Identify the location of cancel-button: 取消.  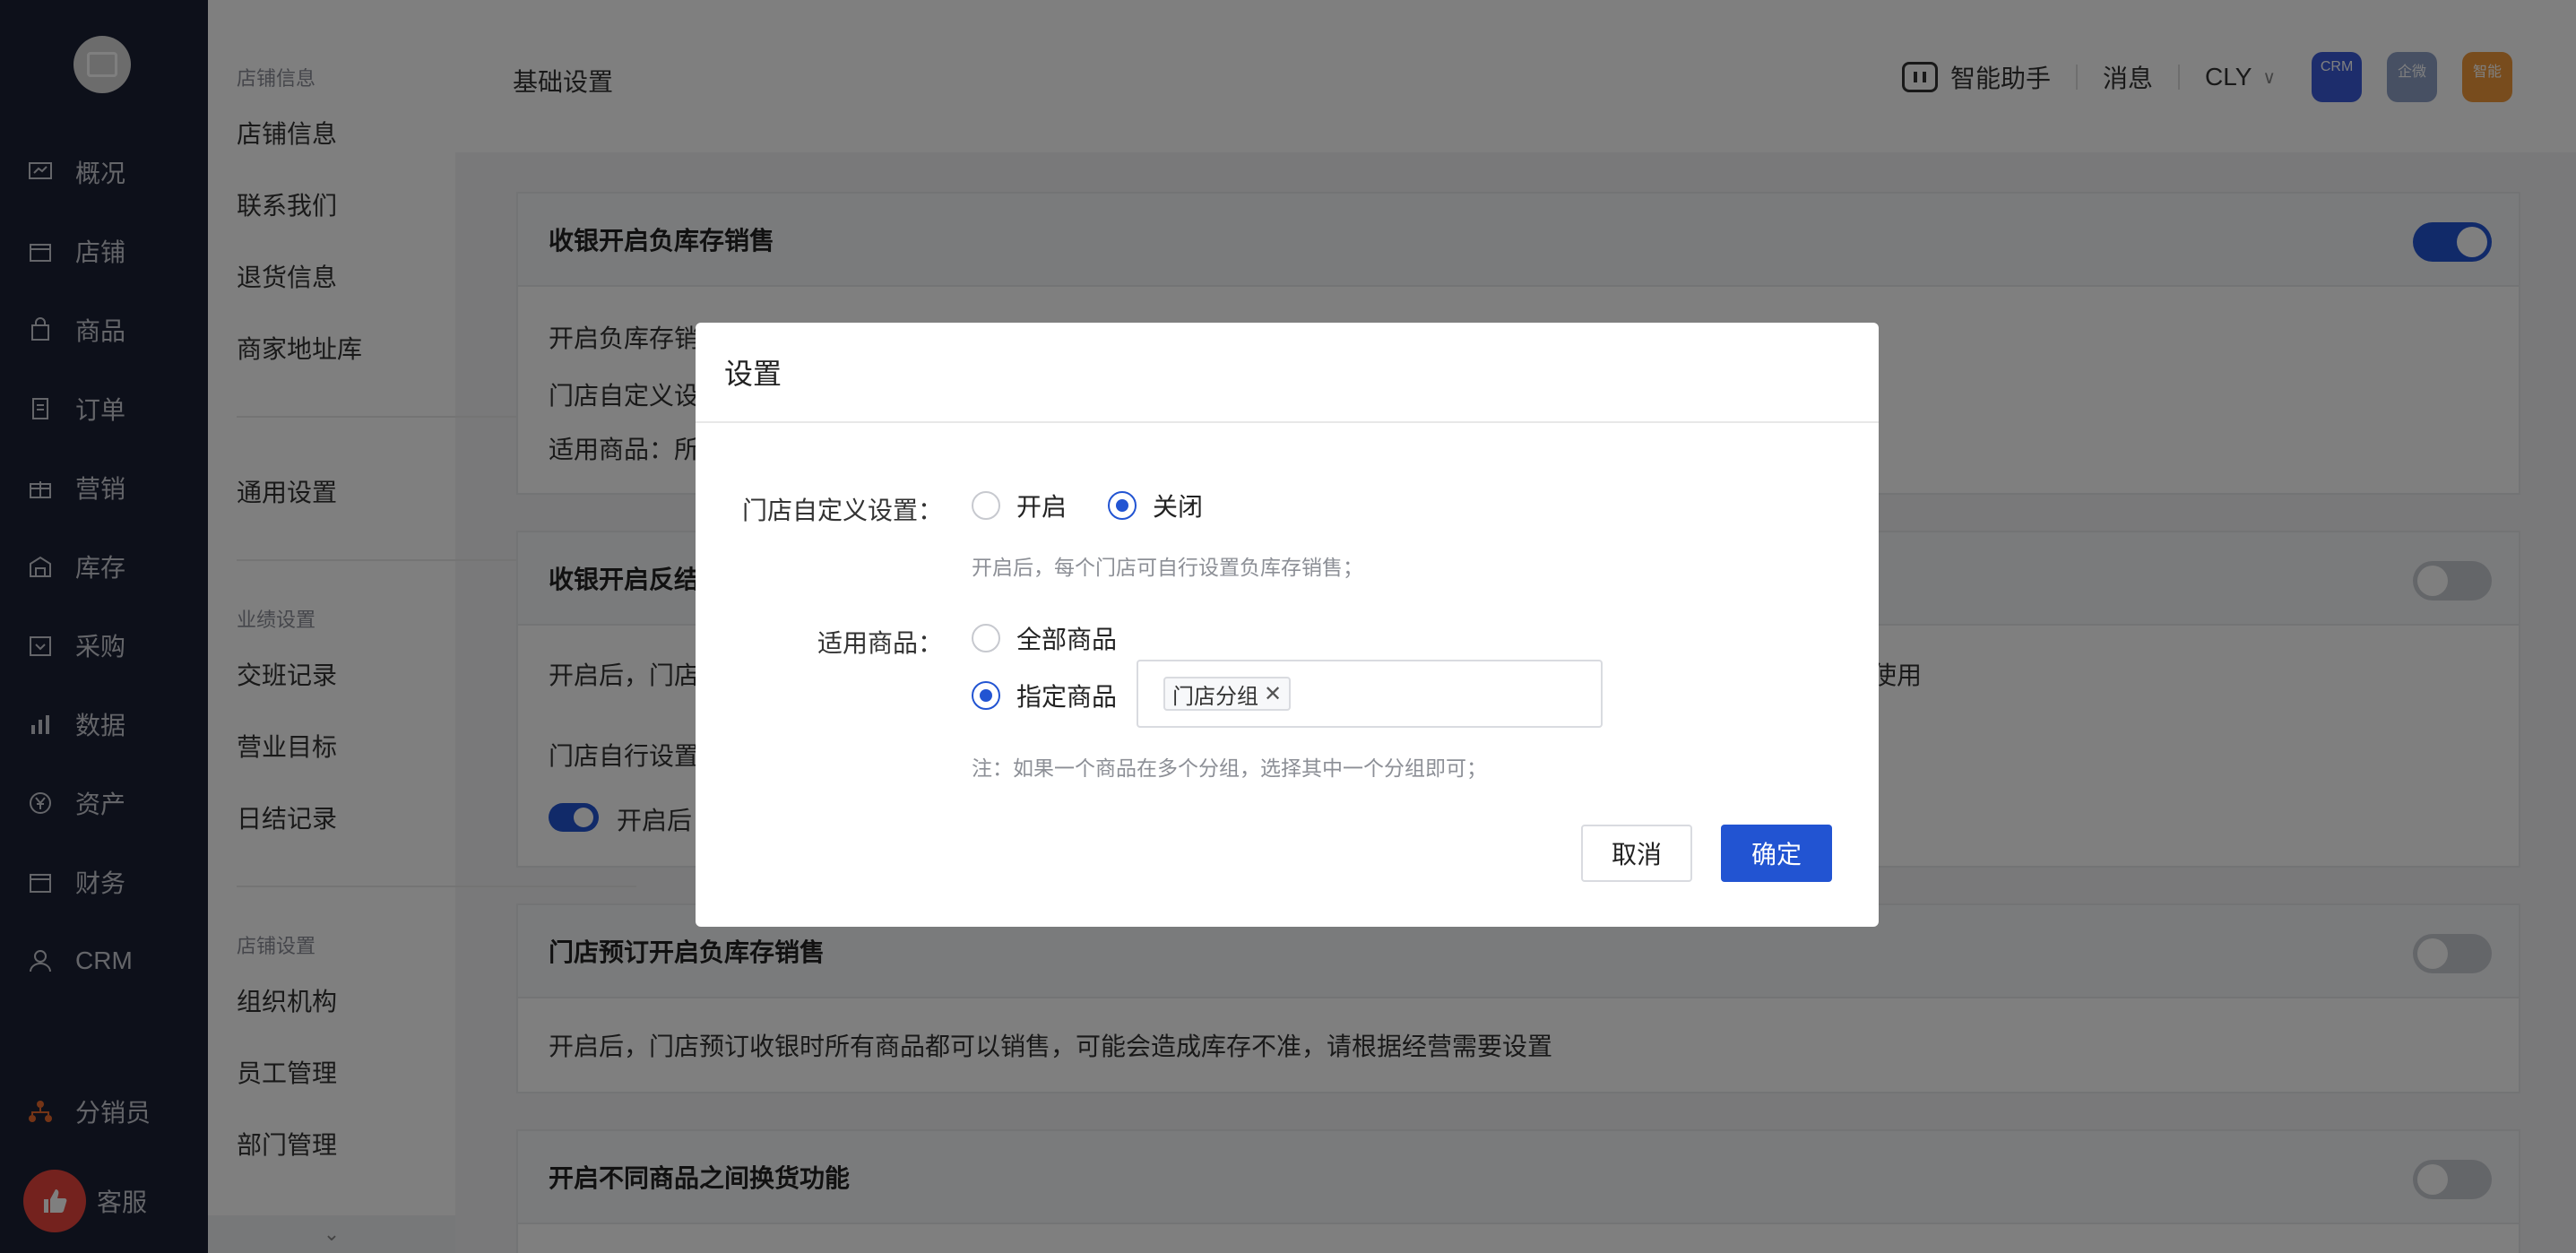
(1636, 853).